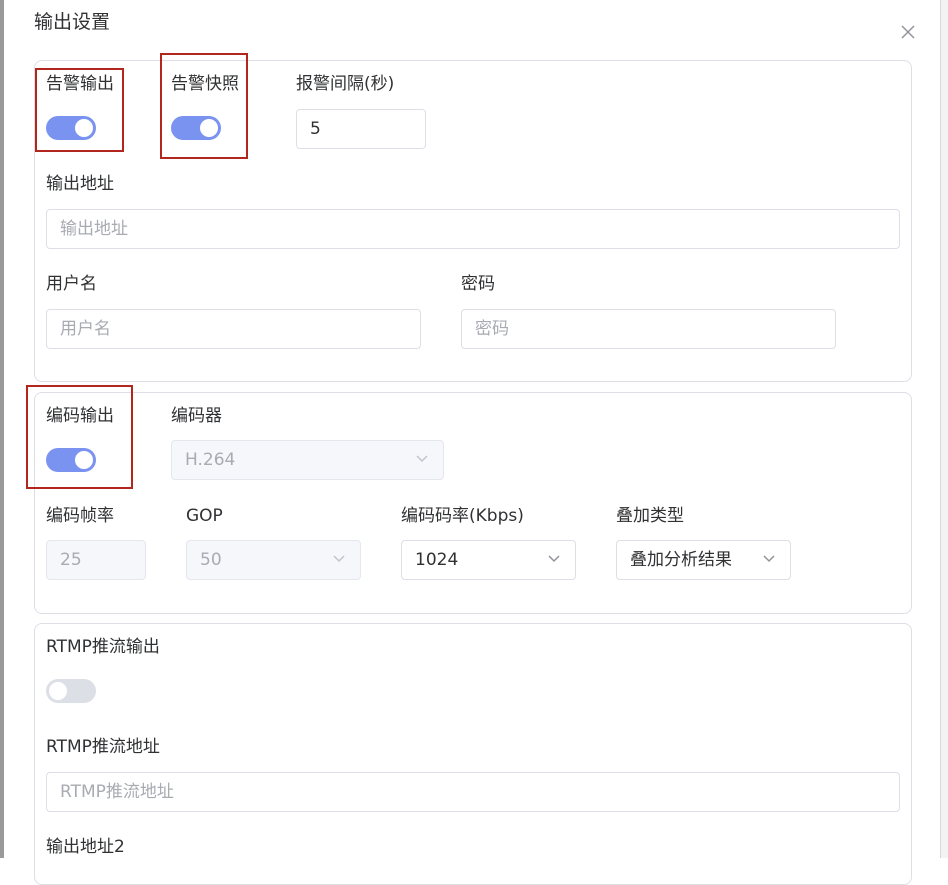 This screenshot has width=948, height=885. Describe the element at coordinates (103, 647) in the screenshot. I see `rtmp-output-label: RTMP推流输出` at that location.